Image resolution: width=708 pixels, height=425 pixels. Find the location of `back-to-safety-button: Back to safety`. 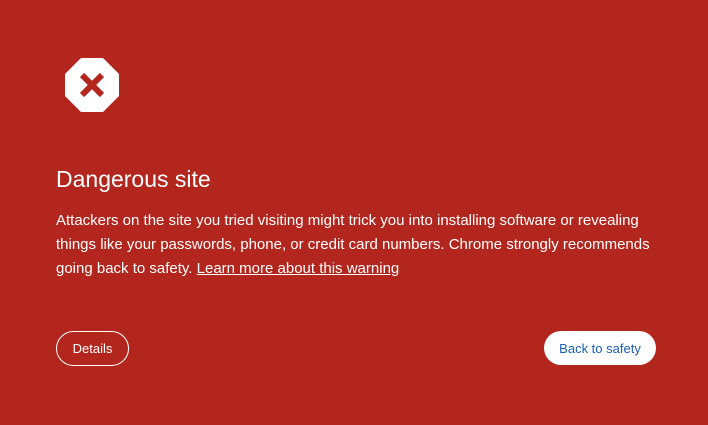

back-to-safety-button: Back to safety is located at coordinates (600, 348).